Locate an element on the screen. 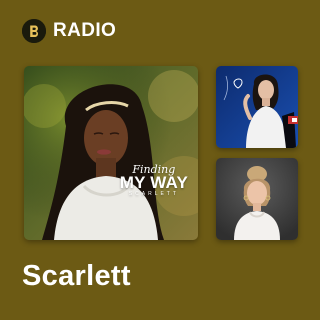  brand-header: RADIO is located at coordinates (69, 31).